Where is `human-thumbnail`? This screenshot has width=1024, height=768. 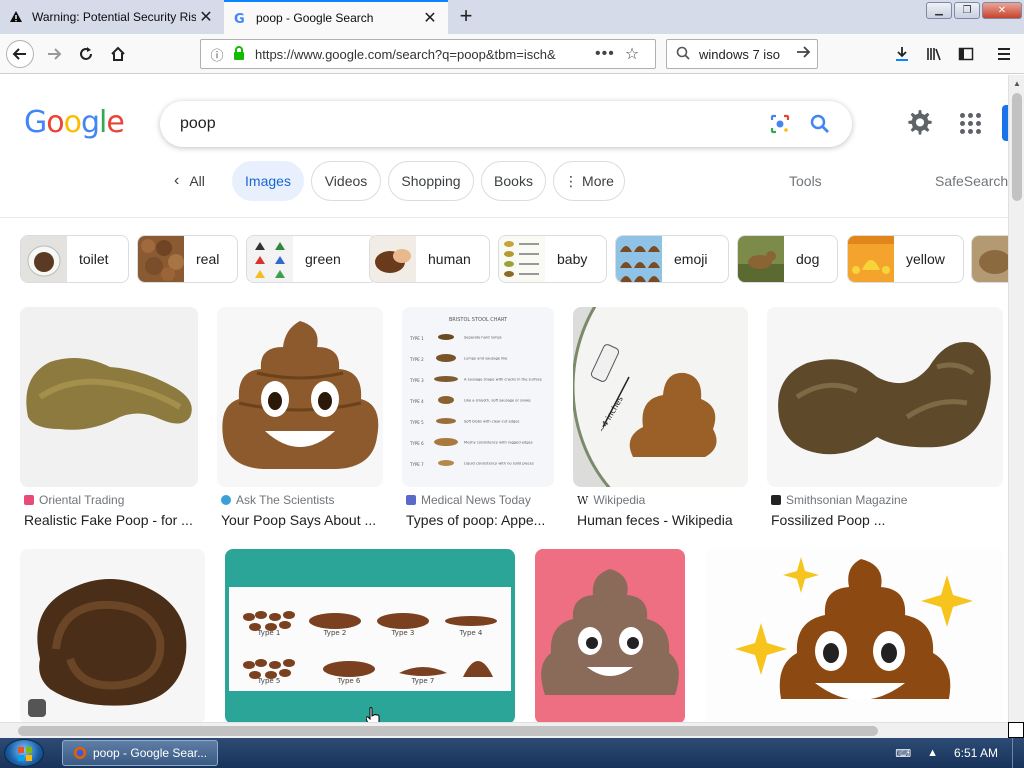 human-thumbnail is located at coordinates (393, 259).